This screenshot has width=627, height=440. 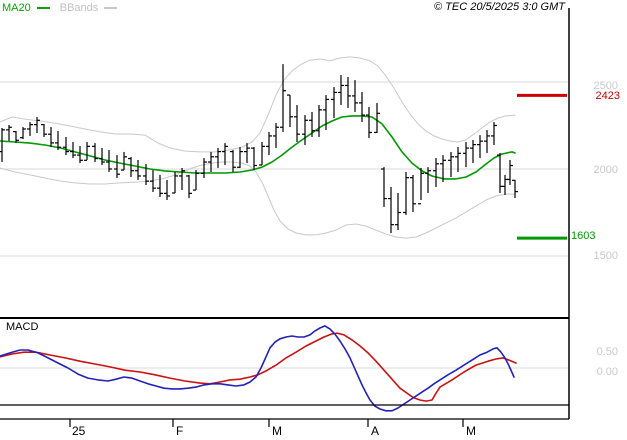 I want to click on macd-panel-title: MACD, so click(x=22, y=327).